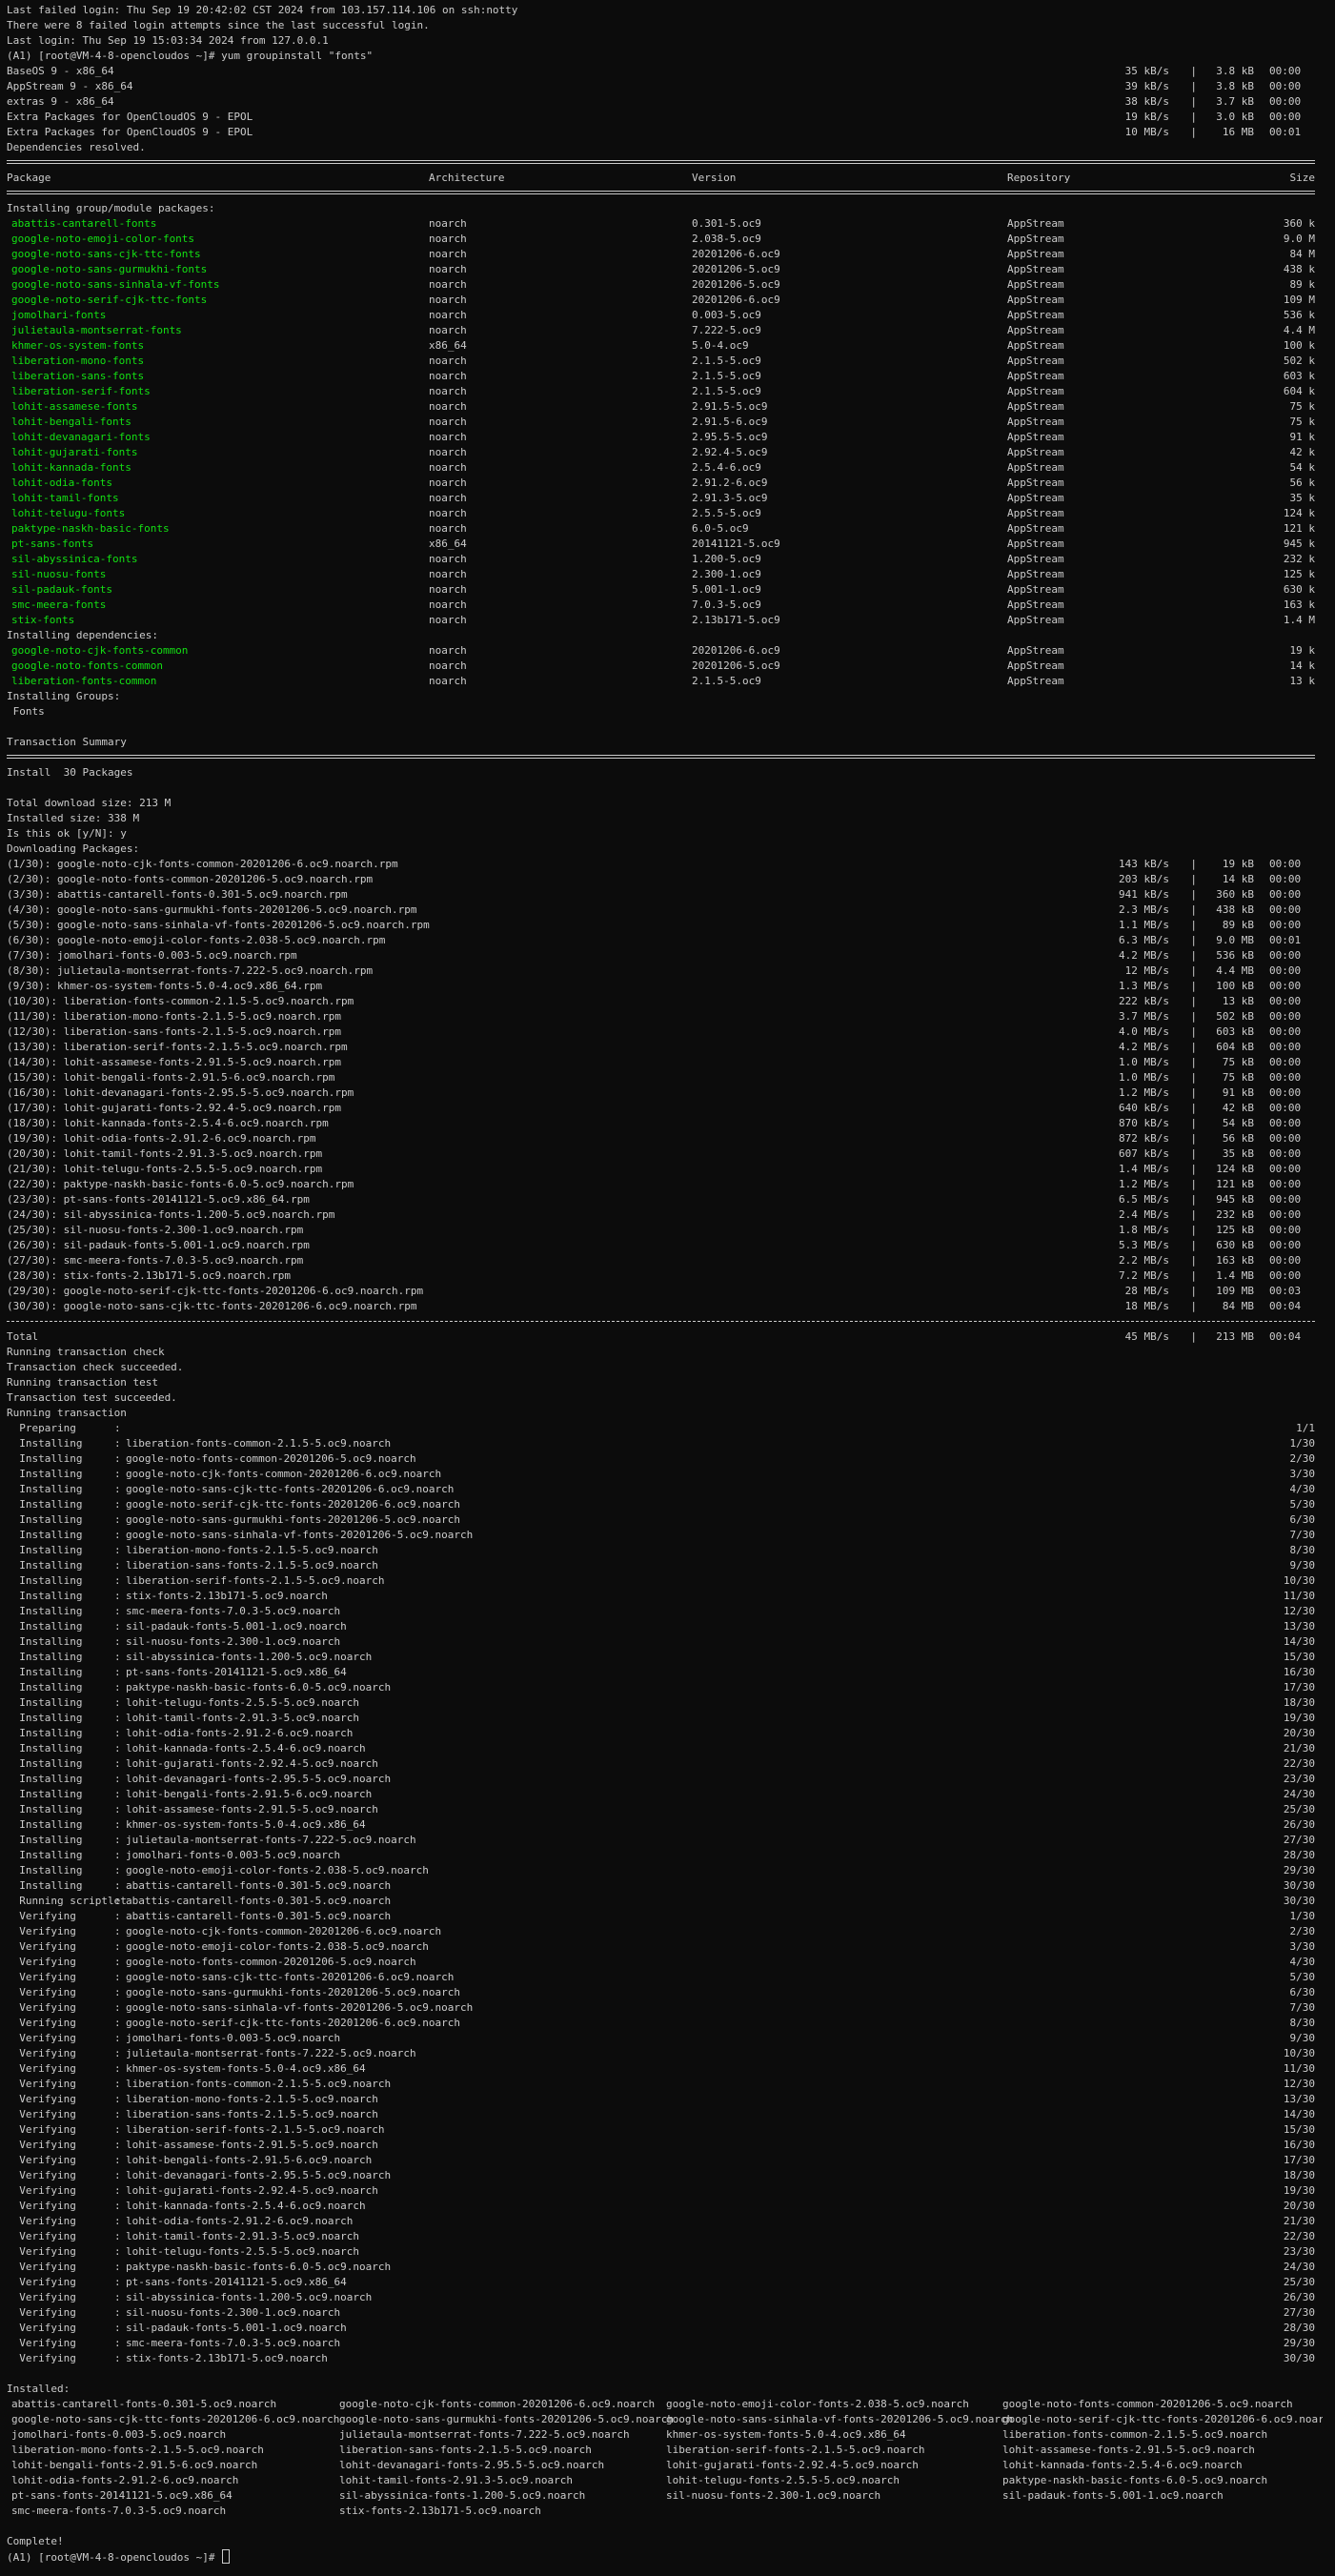 The image size is (1335, 2576). What do you see at coordinates (1144, 1138) in the screenshot?
I see `cell: 872 kB/s` at bounding box center [1144, 1138].